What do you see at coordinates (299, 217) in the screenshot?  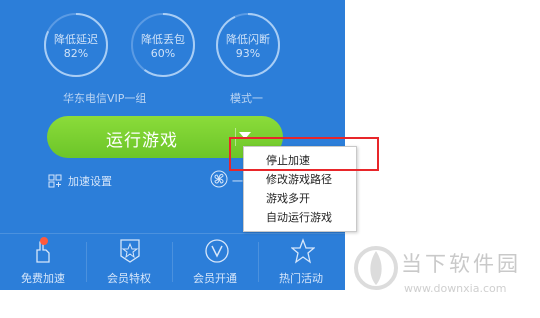 I see `menu-item-auto-run: 自动运行游戏` at bounding box center [299, 217].